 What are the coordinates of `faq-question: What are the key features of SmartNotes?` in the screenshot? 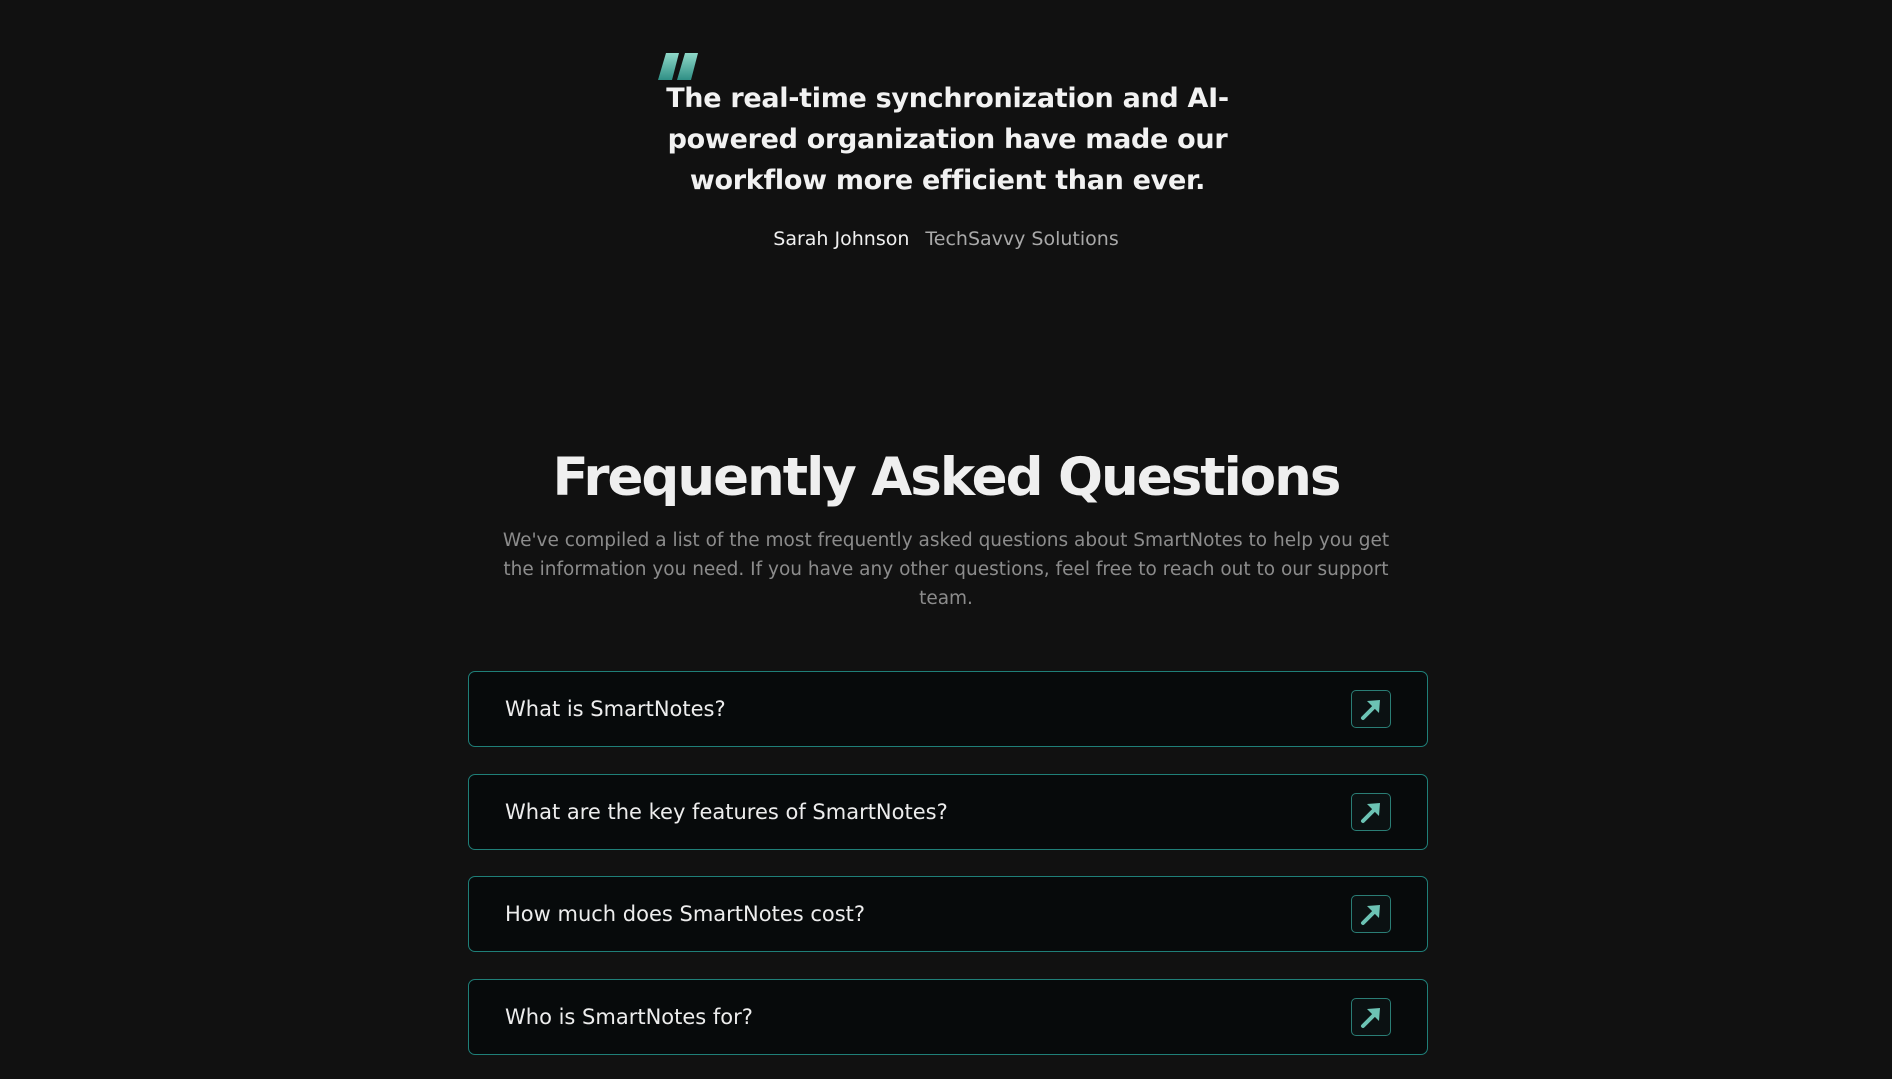 It's located at (726, 811).